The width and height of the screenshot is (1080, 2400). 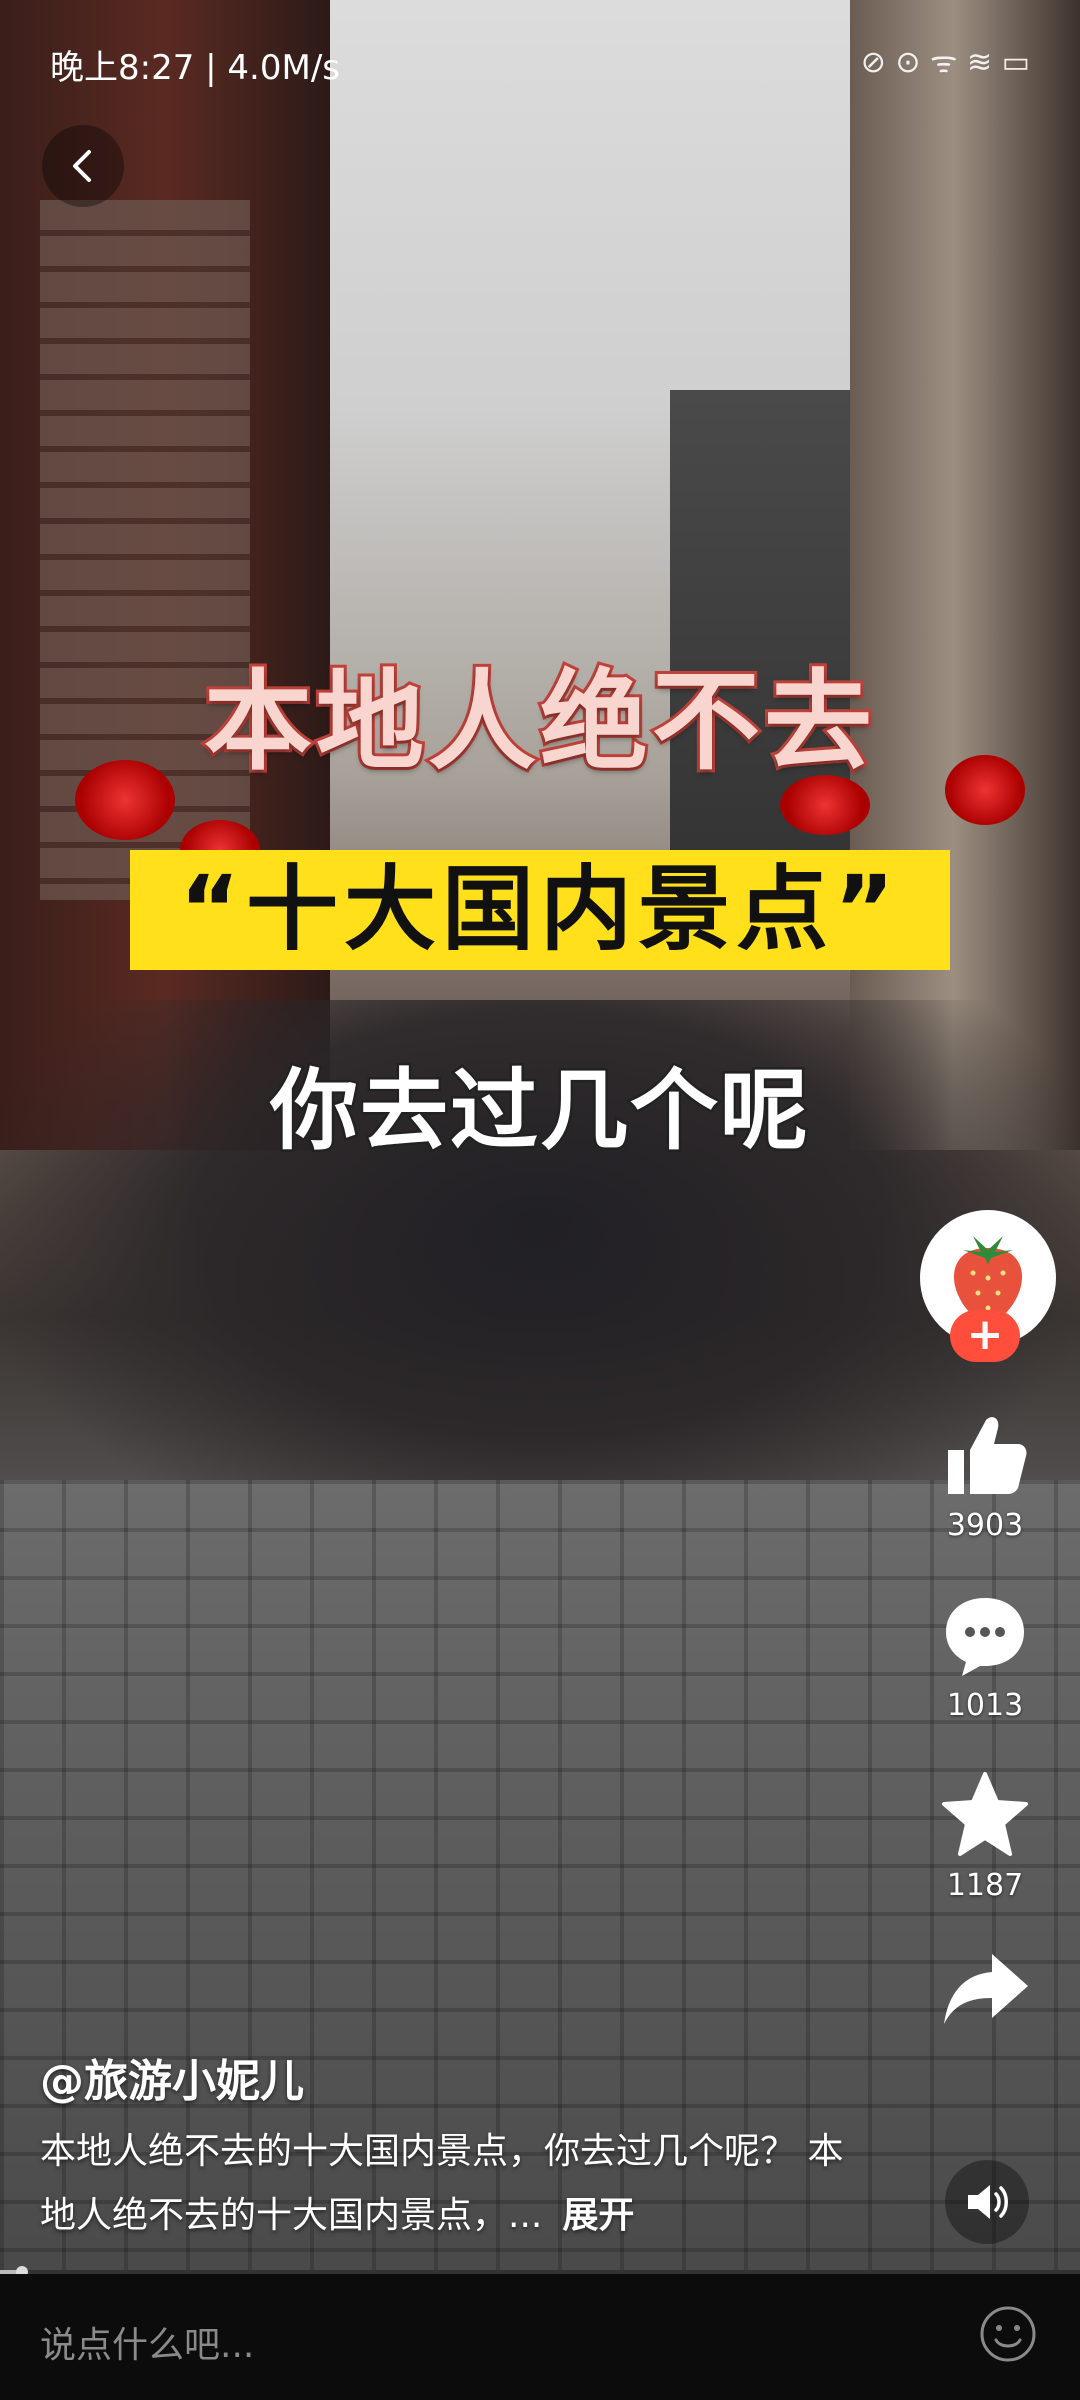 What do you see at coordinates (1008, 2334) in the screenshot?
I see `smiley-icon` at bounding box center [1008, 2334].